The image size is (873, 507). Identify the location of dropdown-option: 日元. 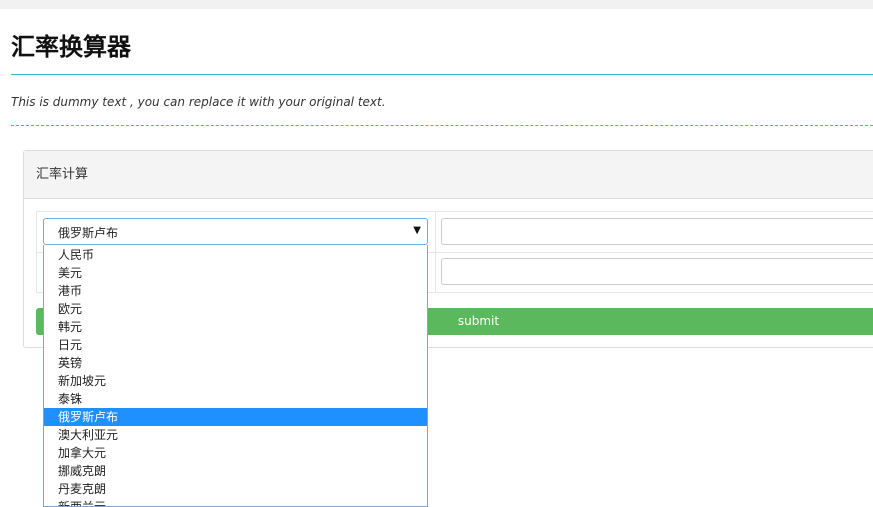
(235, 345).